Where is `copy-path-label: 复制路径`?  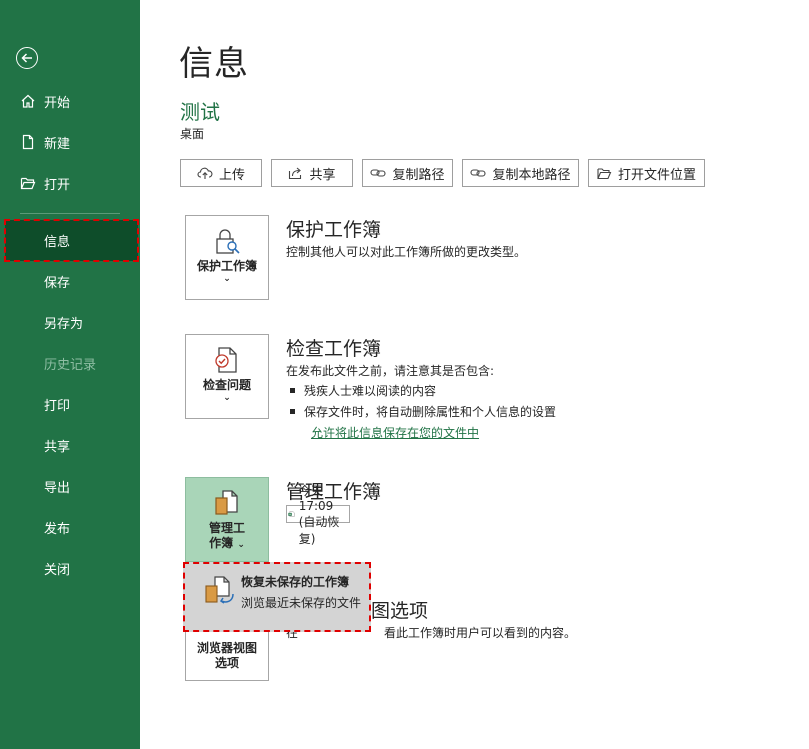
copy-path-label: 复制路径 is located at coordinates (418, 175).